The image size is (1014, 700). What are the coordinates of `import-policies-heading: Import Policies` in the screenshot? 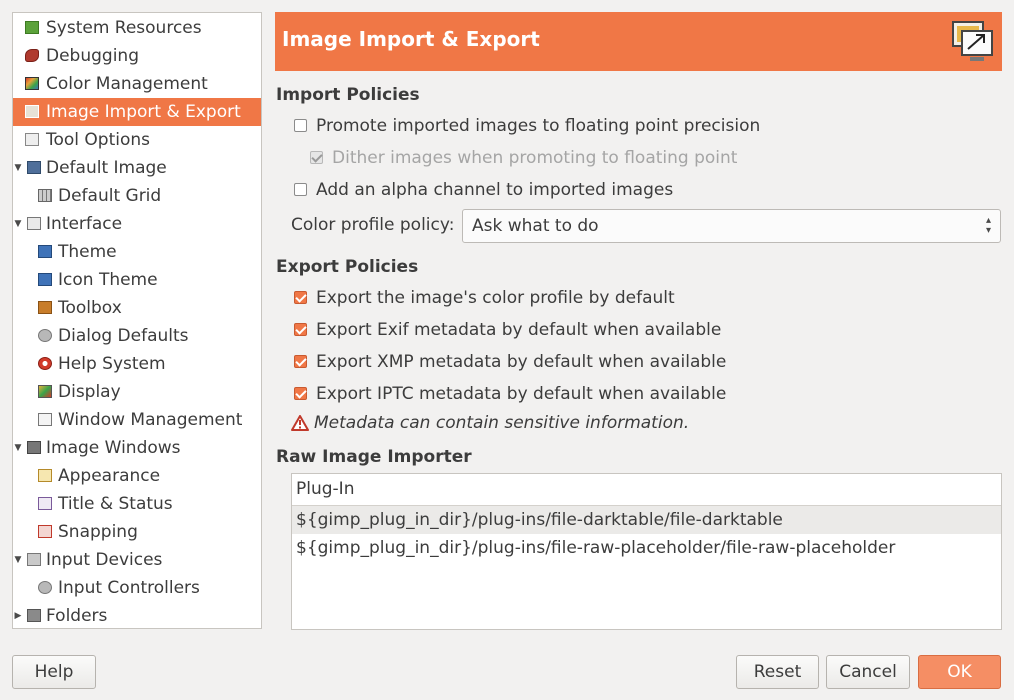 It's located at (348, 95).